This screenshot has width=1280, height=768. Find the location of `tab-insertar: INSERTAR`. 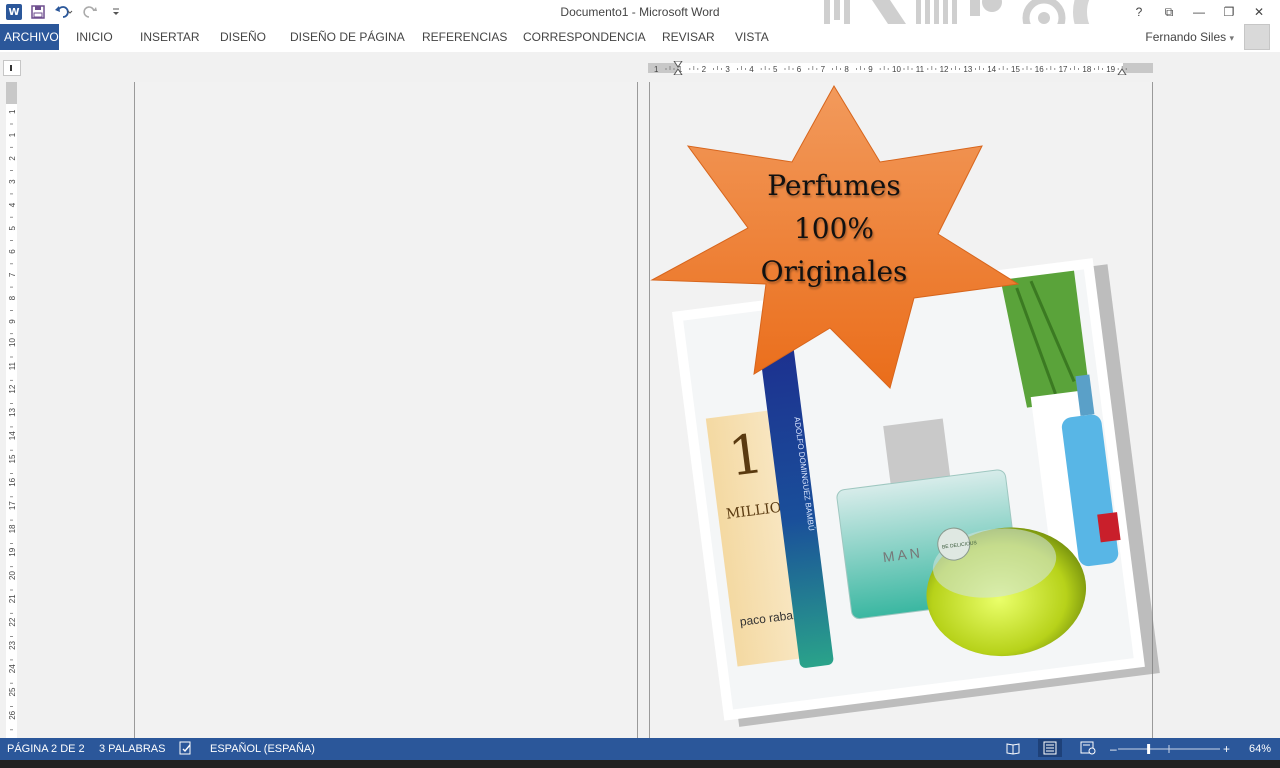

tab-insertar: INSERTAR is located at coordinates (170, 37).